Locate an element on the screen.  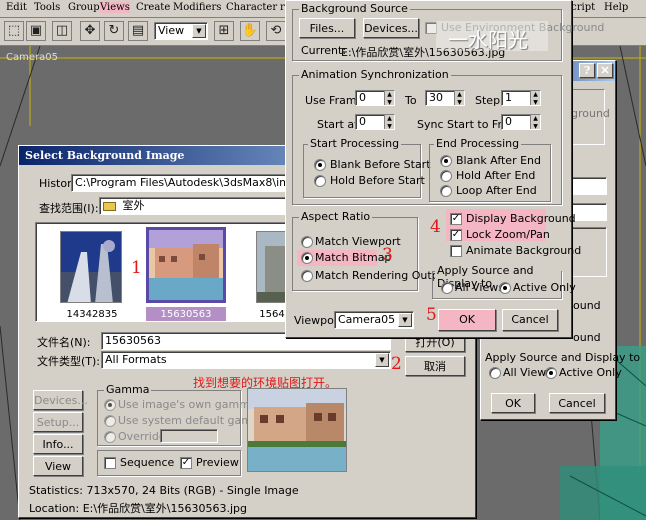
gamma-override-radio is located at coordinates (110, 437).